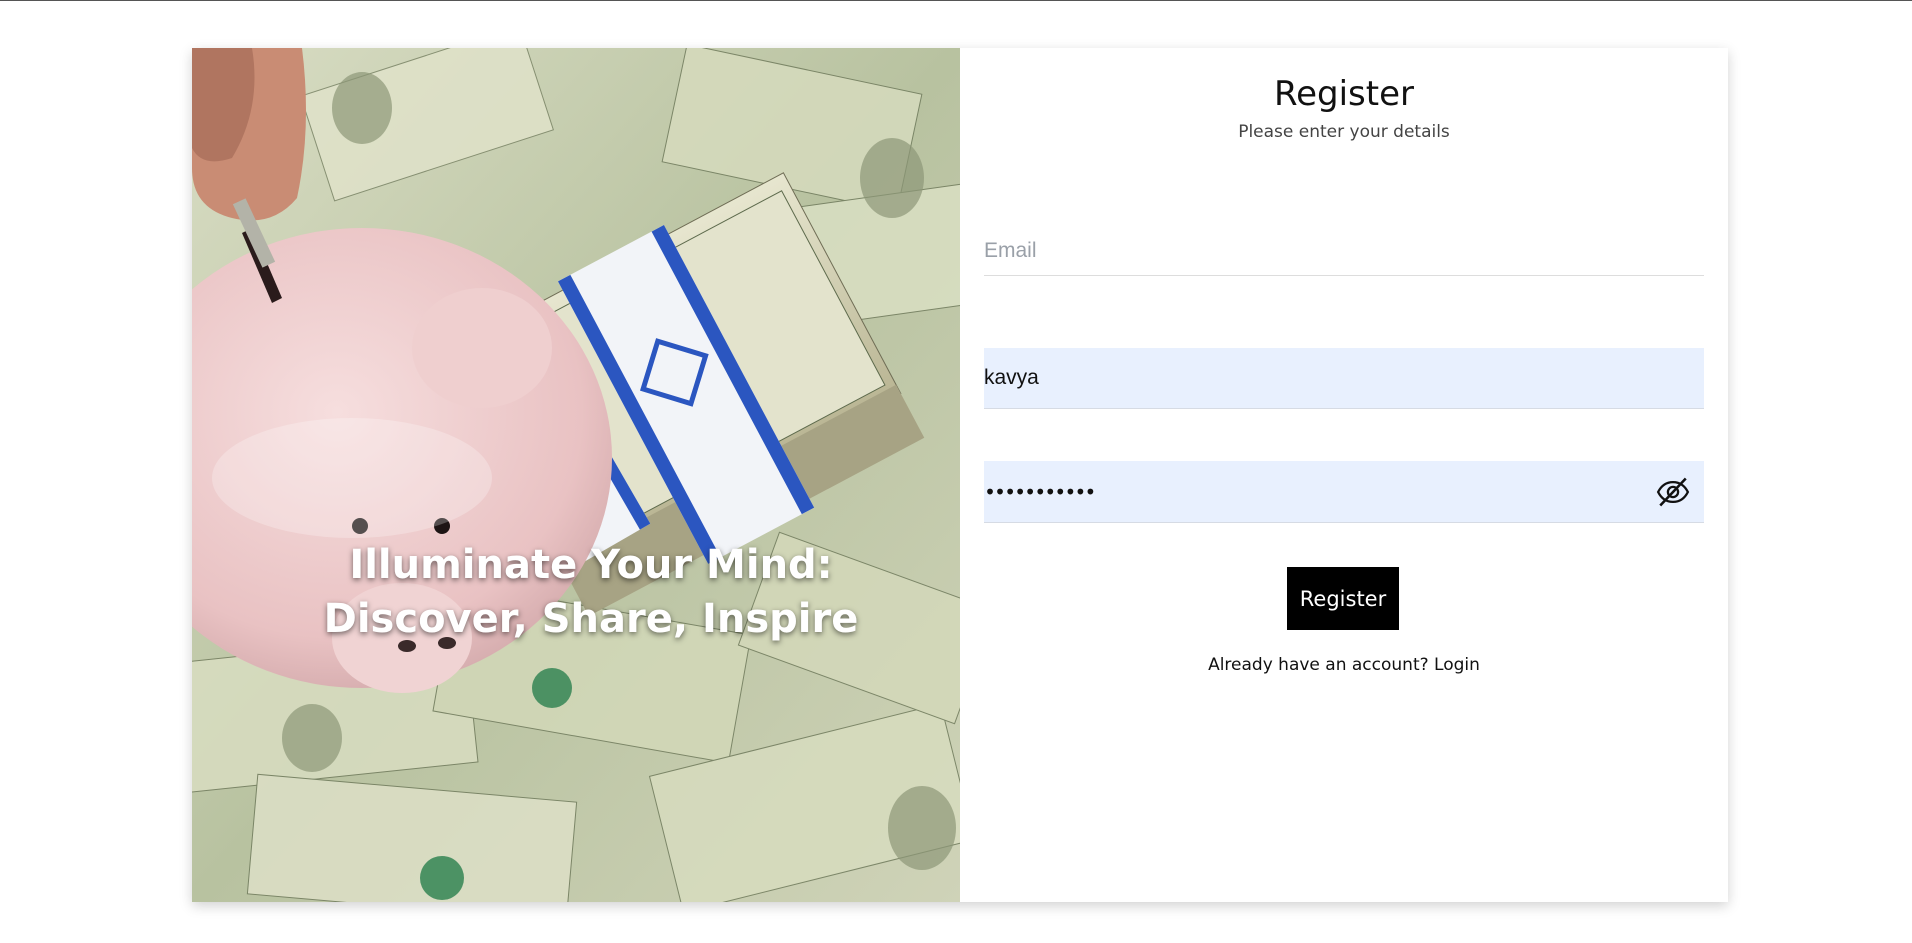  Describe the element at coordinates (1344, 94) in the screenshot. I see `page-title: Register` at that location.